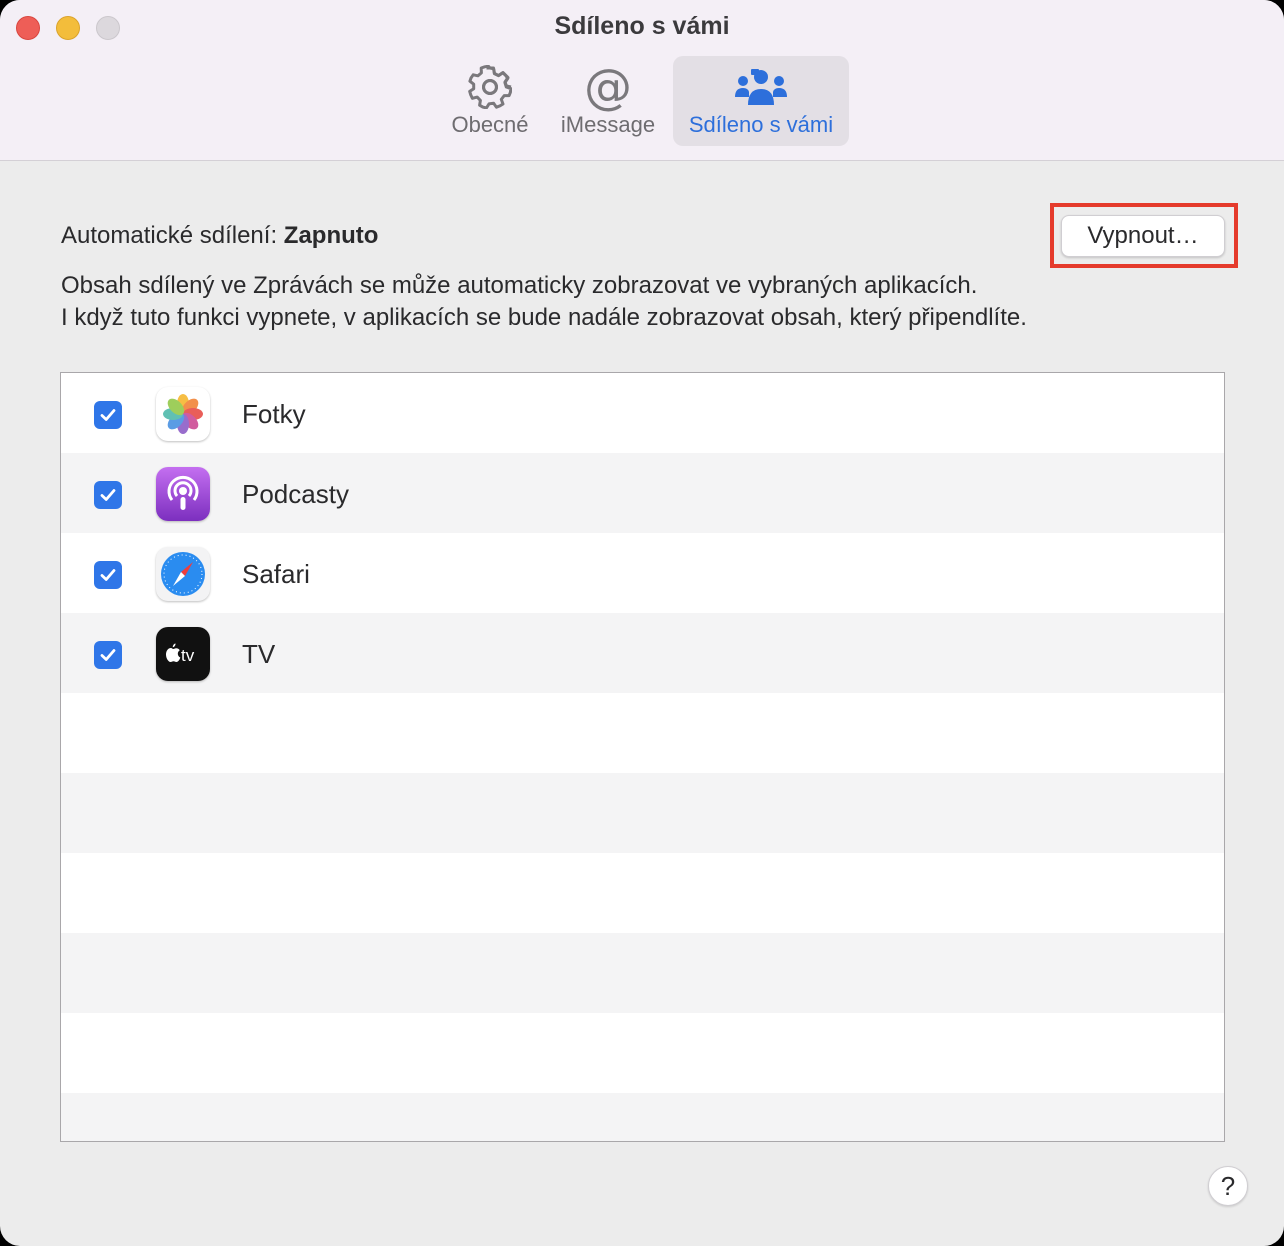 Image resolution: width=1284 pixels, height=1246 pixels. Describe the element at coordinates (295, 494) in the screenshot. I see `app-name: Podcasty` at that location.